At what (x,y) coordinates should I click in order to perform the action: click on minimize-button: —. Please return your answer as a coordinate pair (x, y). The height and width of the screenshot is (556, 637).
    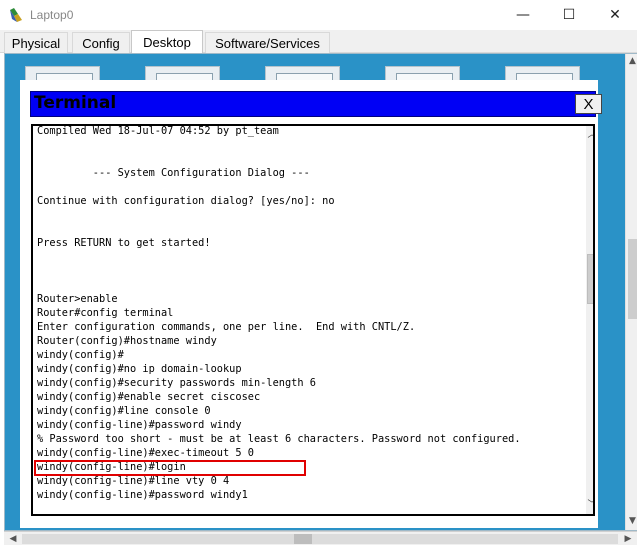
    Looking at the image, I should click on (523, 15).